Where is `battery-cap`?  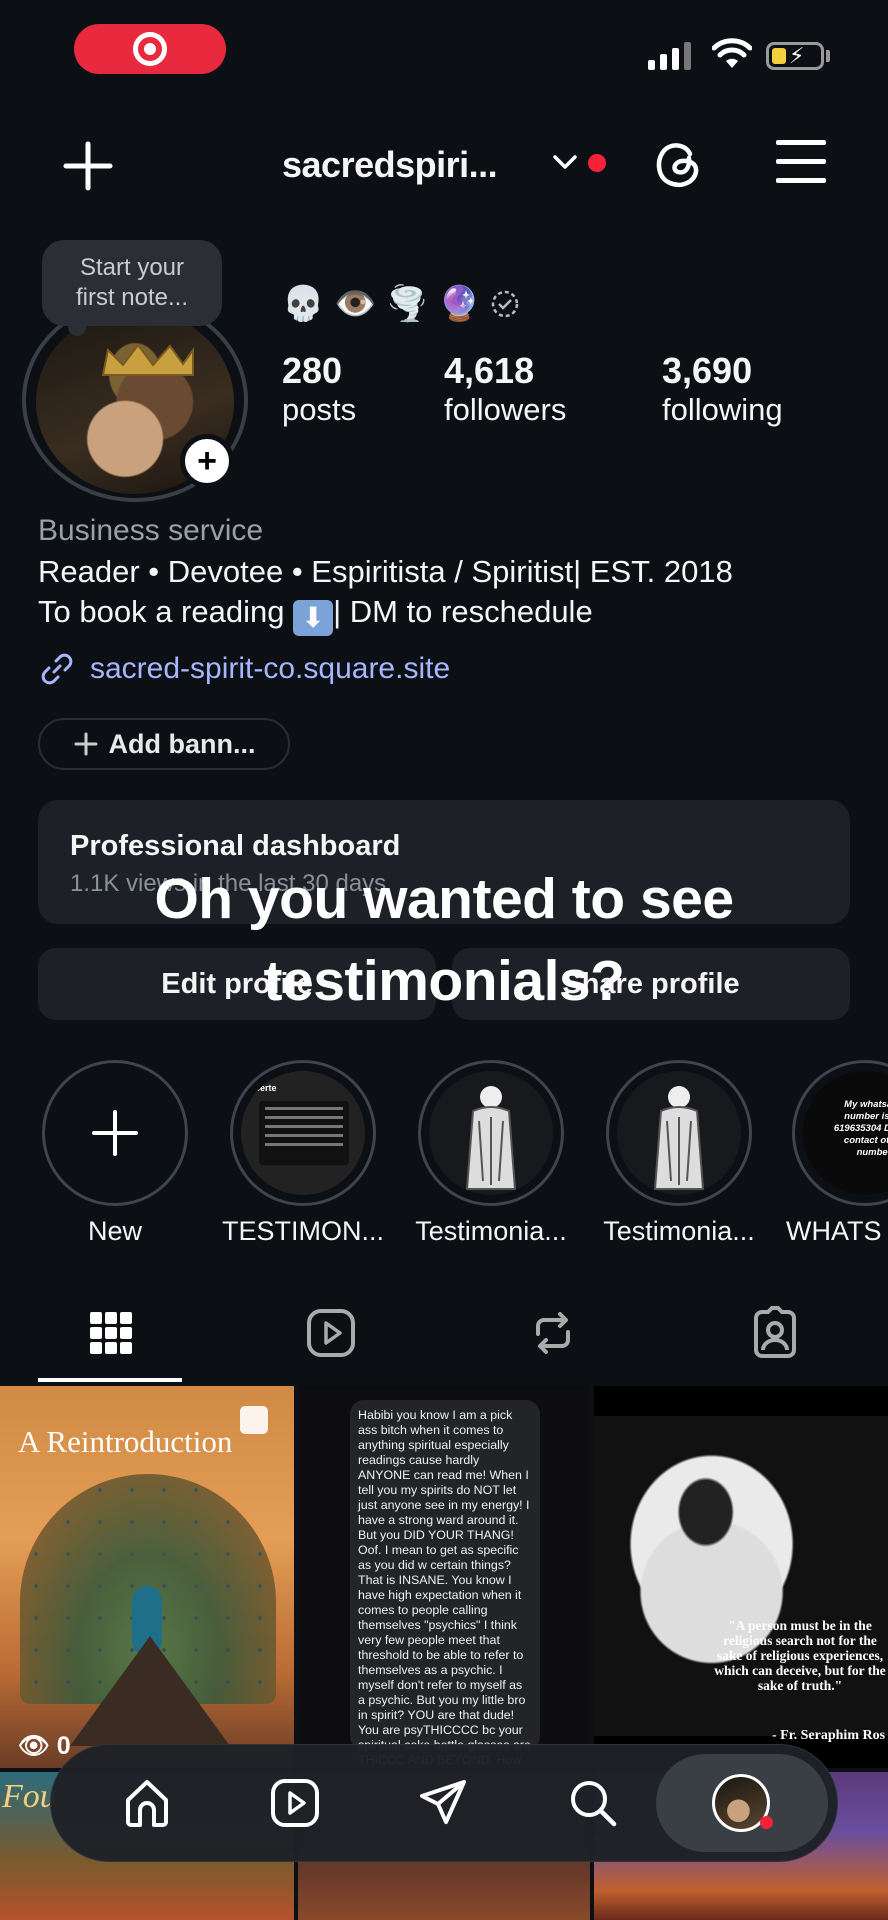 battery-cap is located at coordinates (828, 56).